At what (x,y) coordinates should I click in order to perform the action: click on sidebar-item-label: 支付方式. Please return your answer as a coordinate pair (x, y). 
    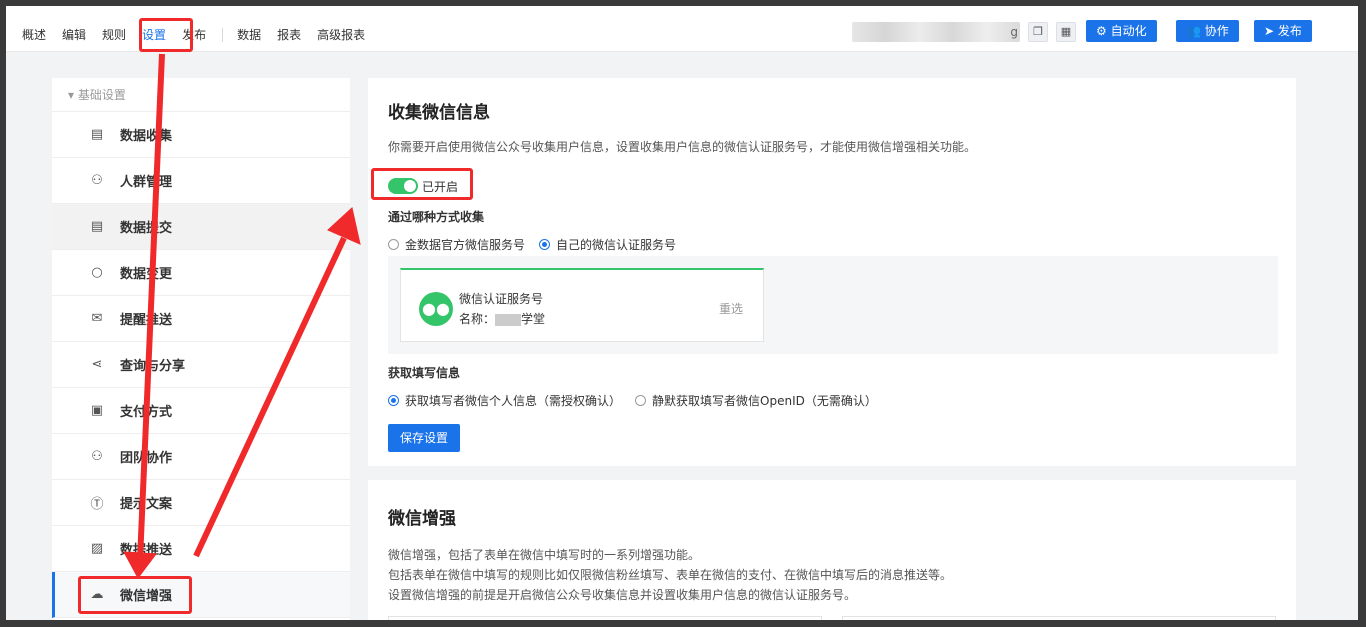
    Looking at the image, I should click on (146, 412).